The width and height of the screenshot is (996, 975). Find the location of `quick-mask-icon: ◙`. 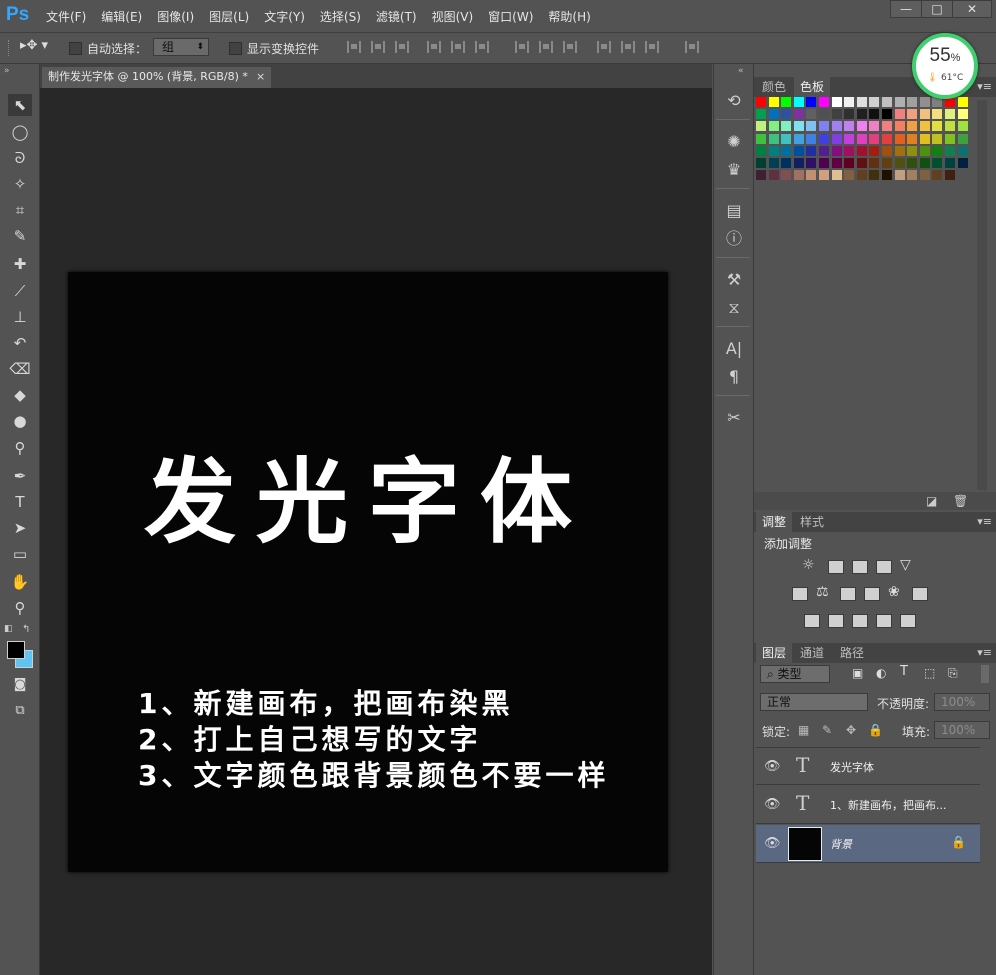

quick-mask-icon: ◙ is located at coordinates (20, 685).